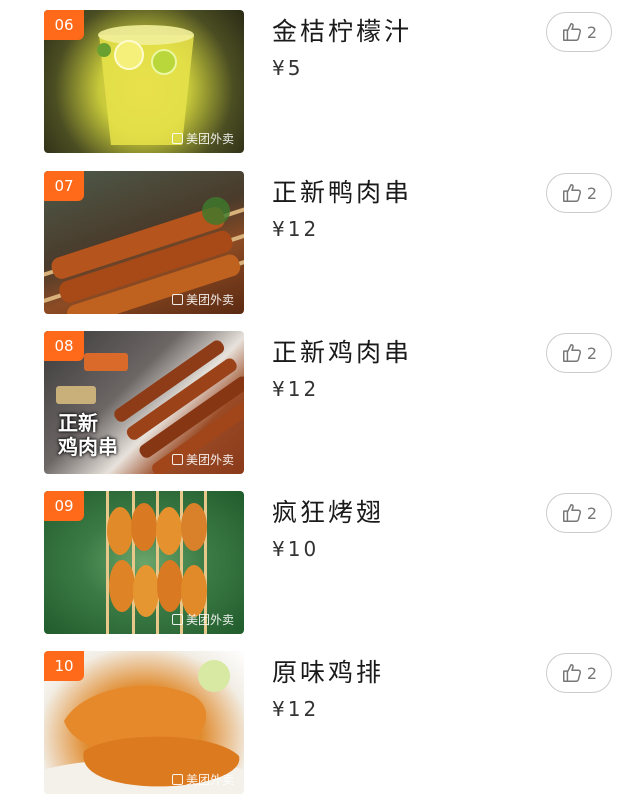 This screenshot has width=640, height=803. I want to click on product-image: 06 美团外卖, so click(144, 81).